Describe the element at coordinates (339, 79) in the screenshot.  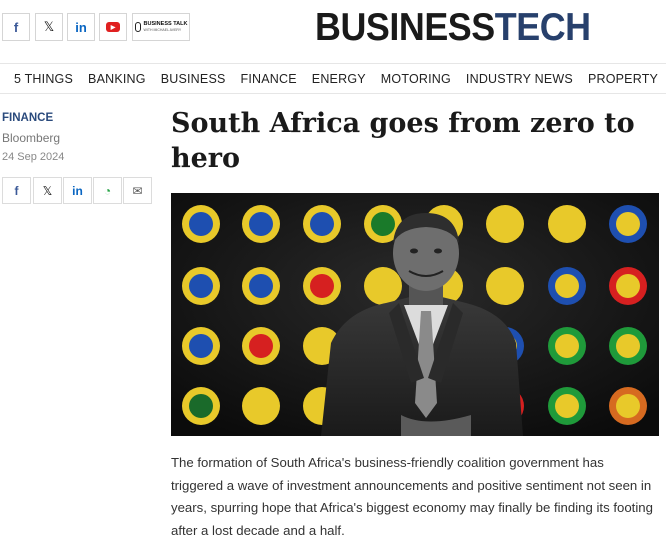
I see `nav-item-energy: ENERGY` at that location.